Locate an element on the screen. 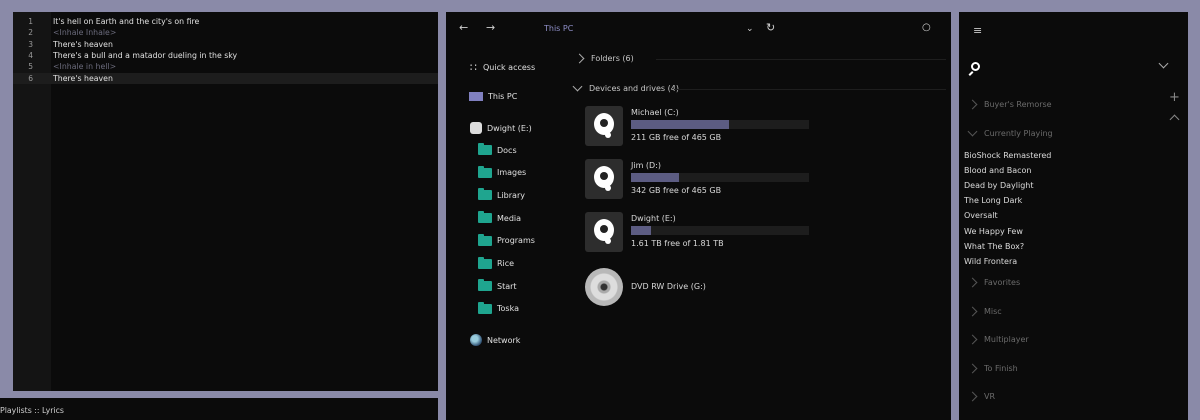  drive-d: Jim (D:) 342 GB free of 465 GB is located at coordinates (705, 181).